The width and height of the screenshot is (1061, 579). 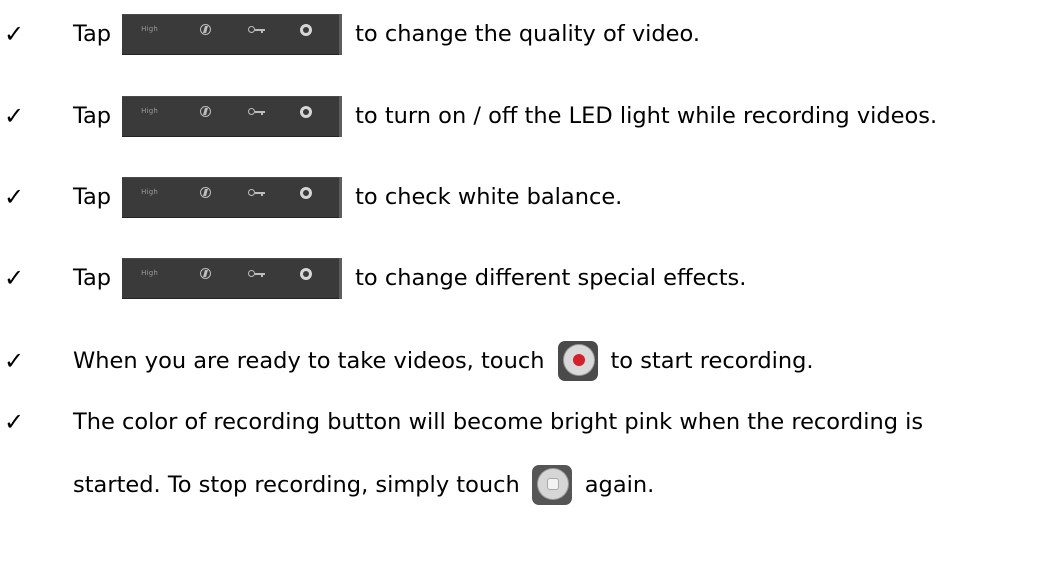 I want to click on stop-icon, so click(x=552, y=484).